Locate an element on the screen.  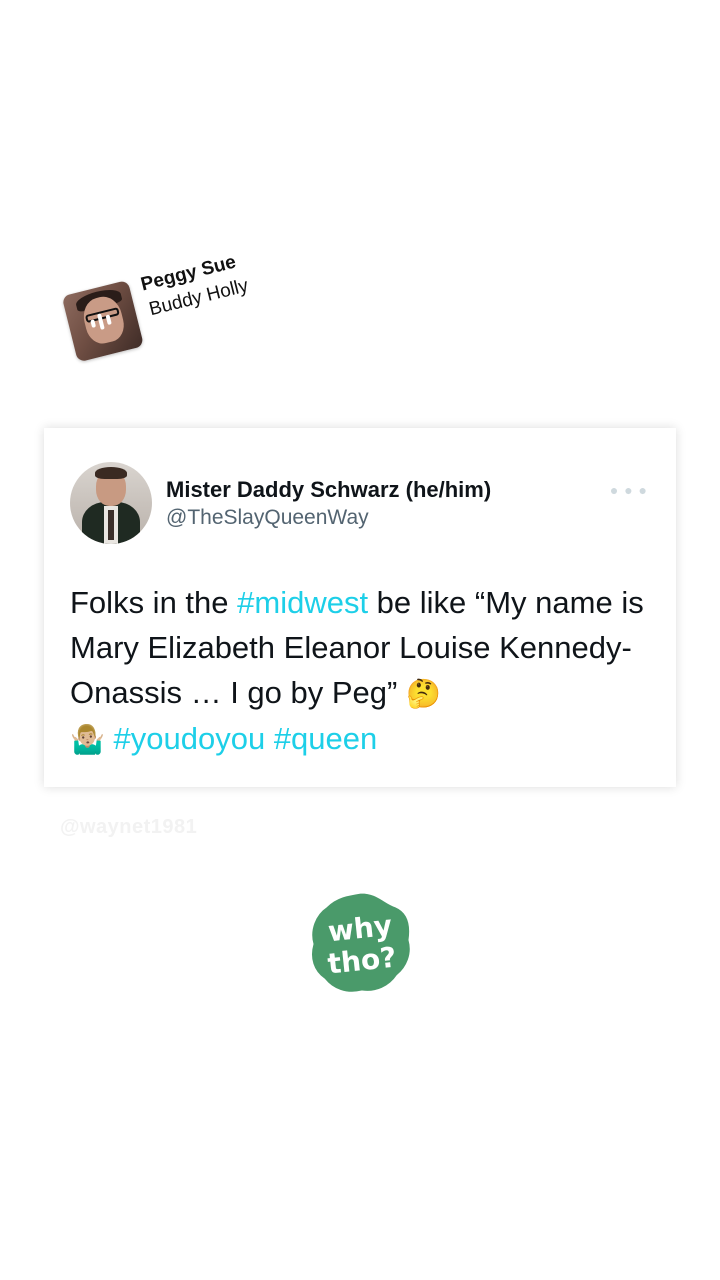
why-tho-sticker: why tho? is located at coordinates (361, 943).